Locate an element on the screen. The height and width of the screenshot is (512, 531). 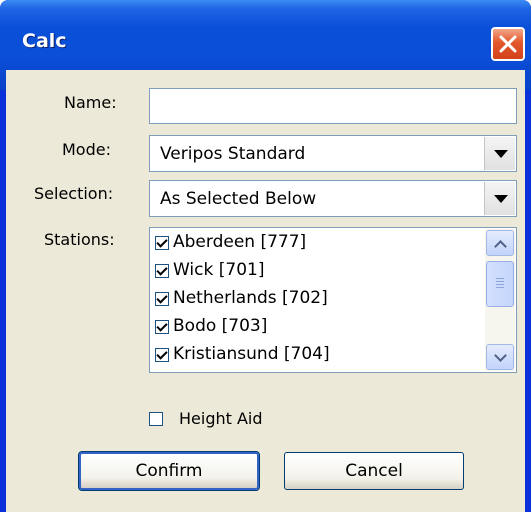
scroll-up-button is located at coordinates (500, 243).